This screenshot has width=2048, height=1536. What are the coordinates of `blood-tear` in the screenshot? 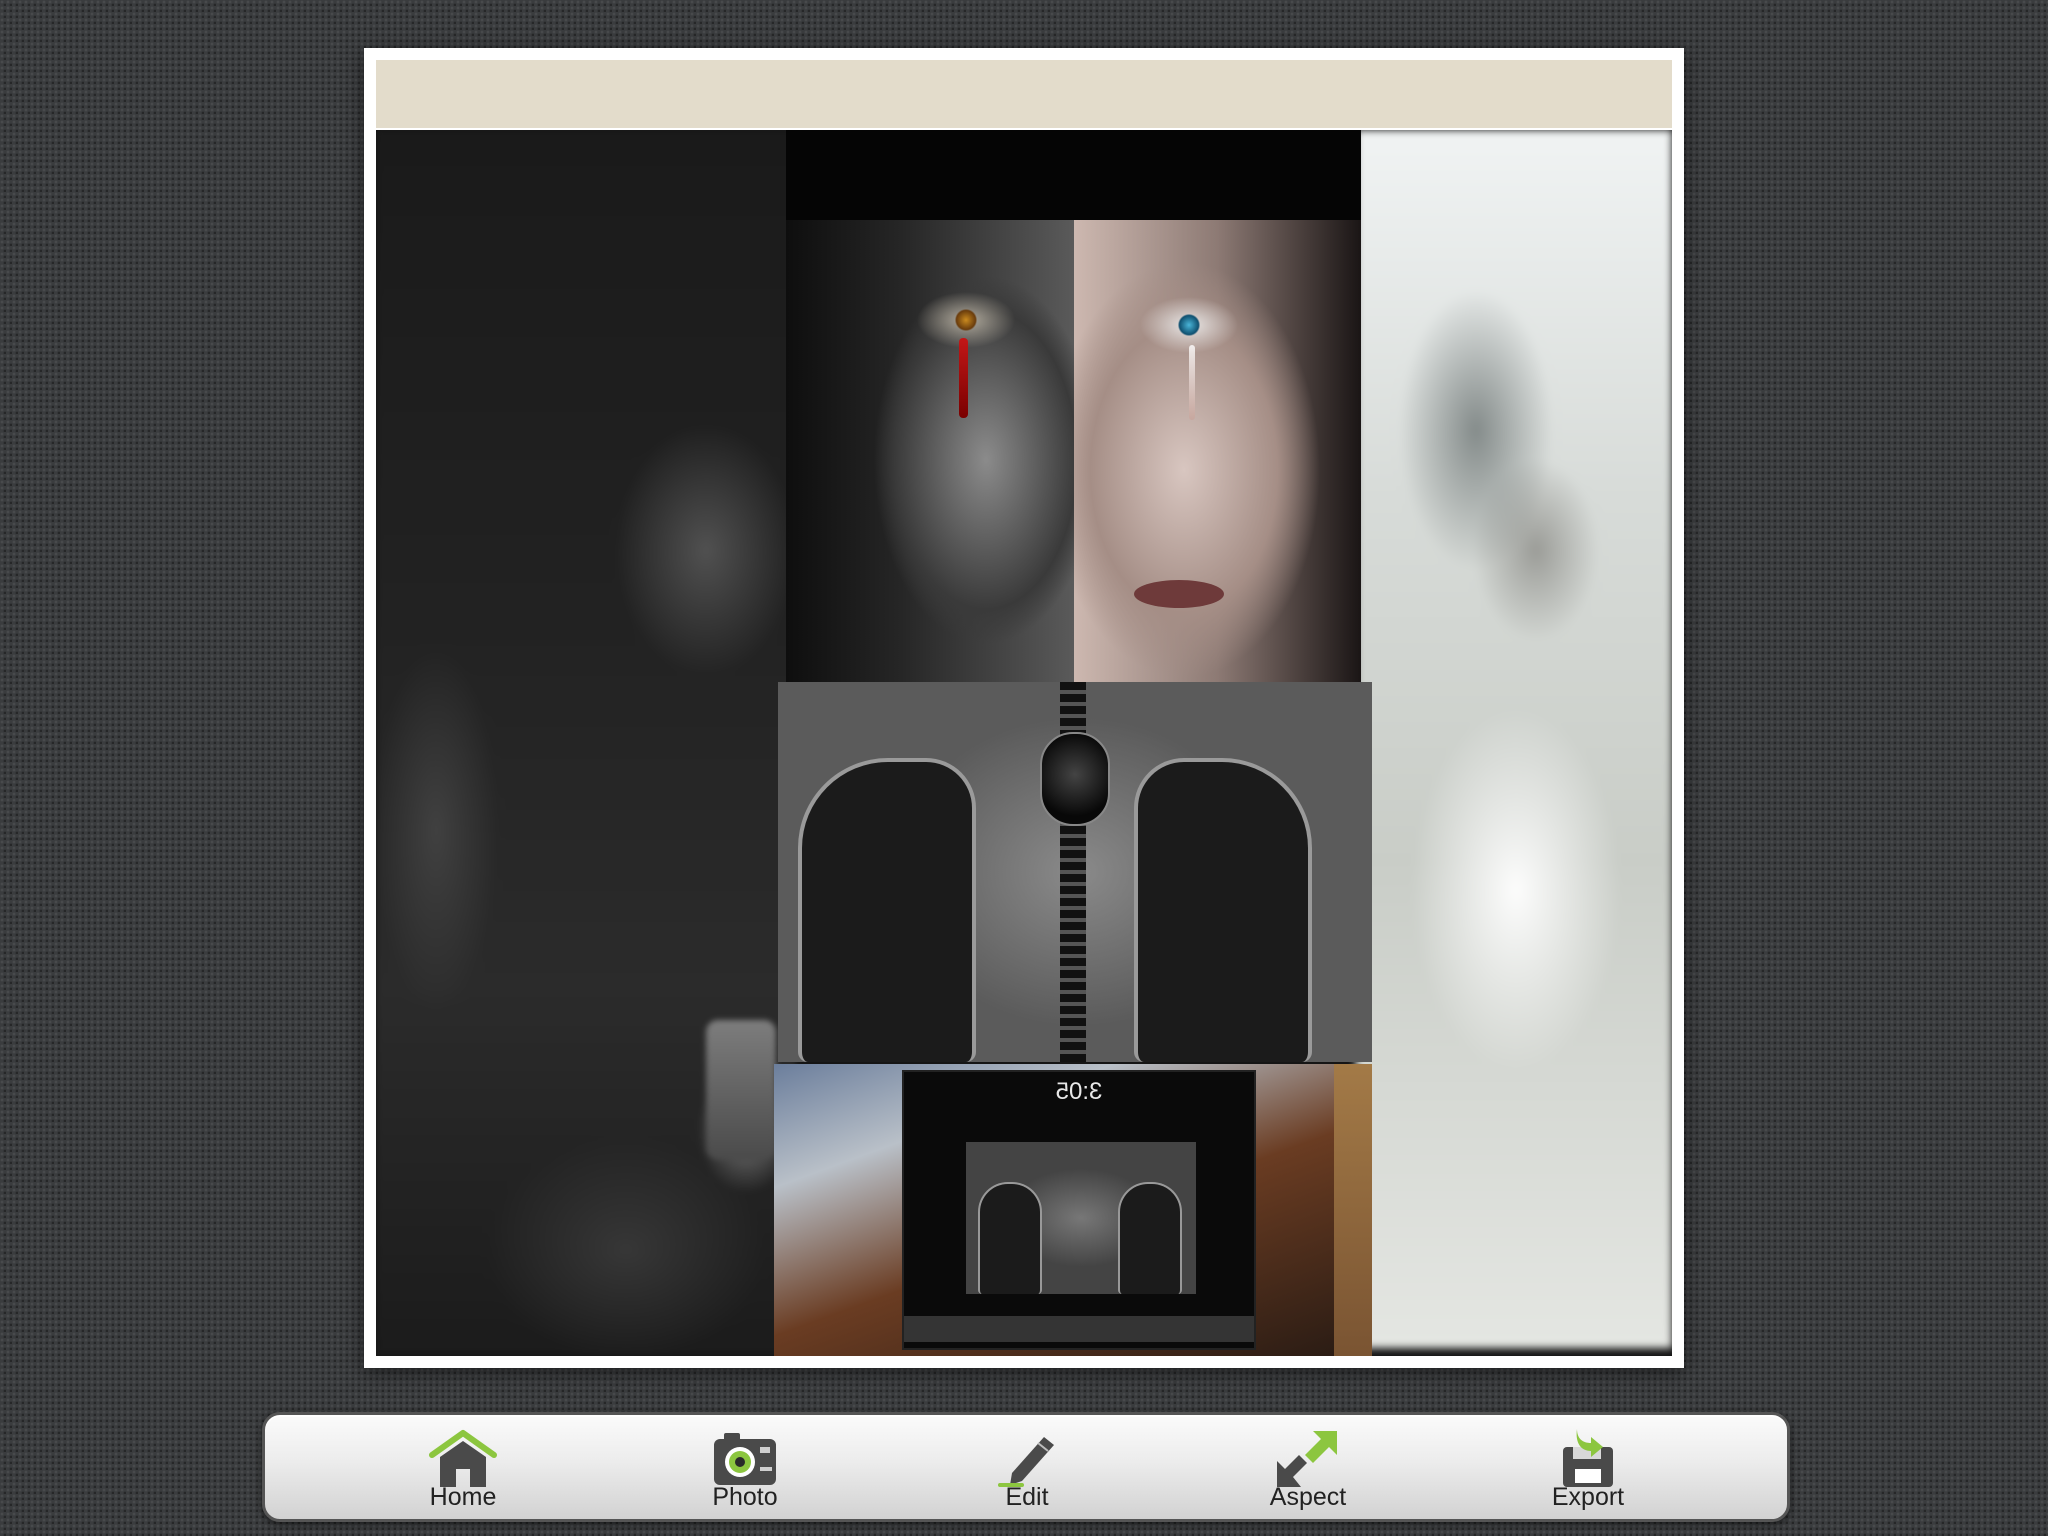 It's located at (963, 378).